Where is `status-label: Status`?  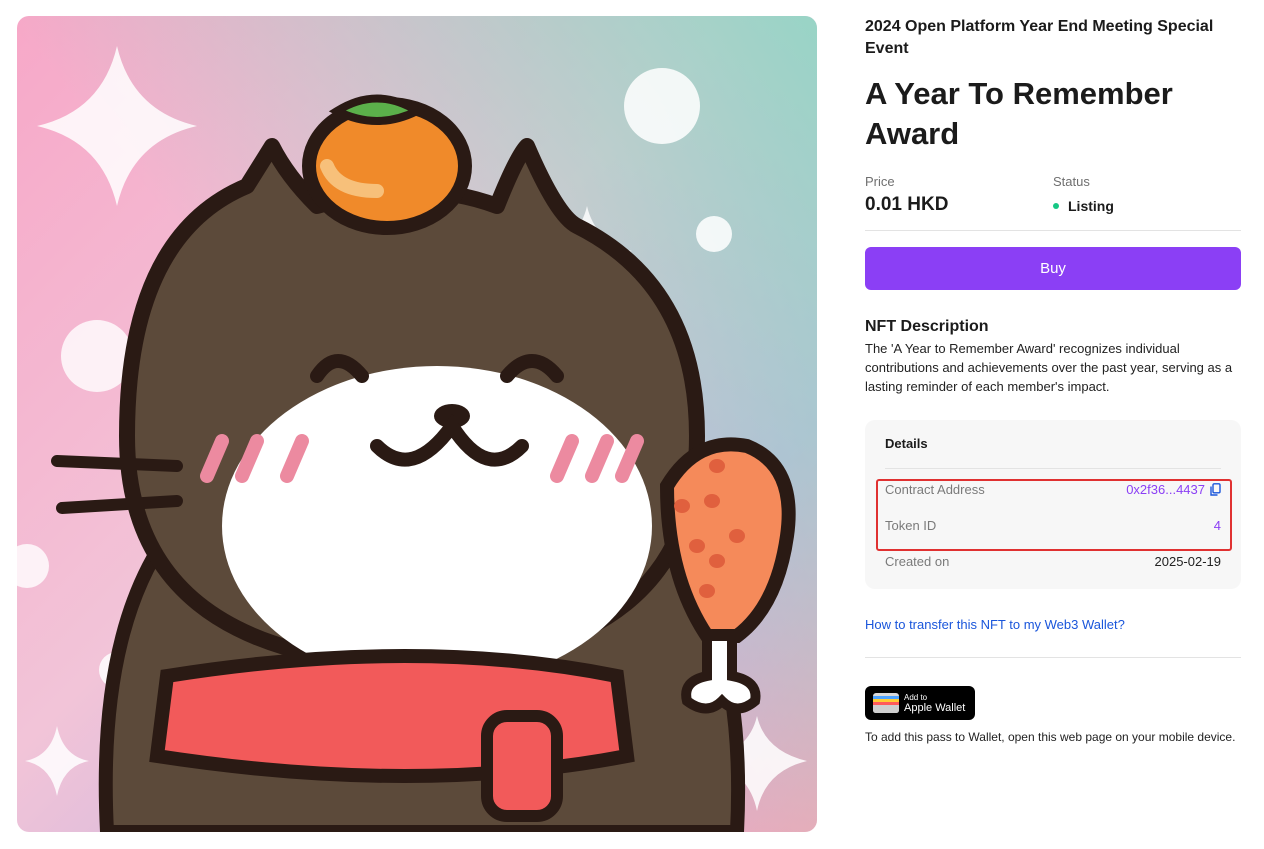 status-label: Status is located at coordinates (1071, 181).